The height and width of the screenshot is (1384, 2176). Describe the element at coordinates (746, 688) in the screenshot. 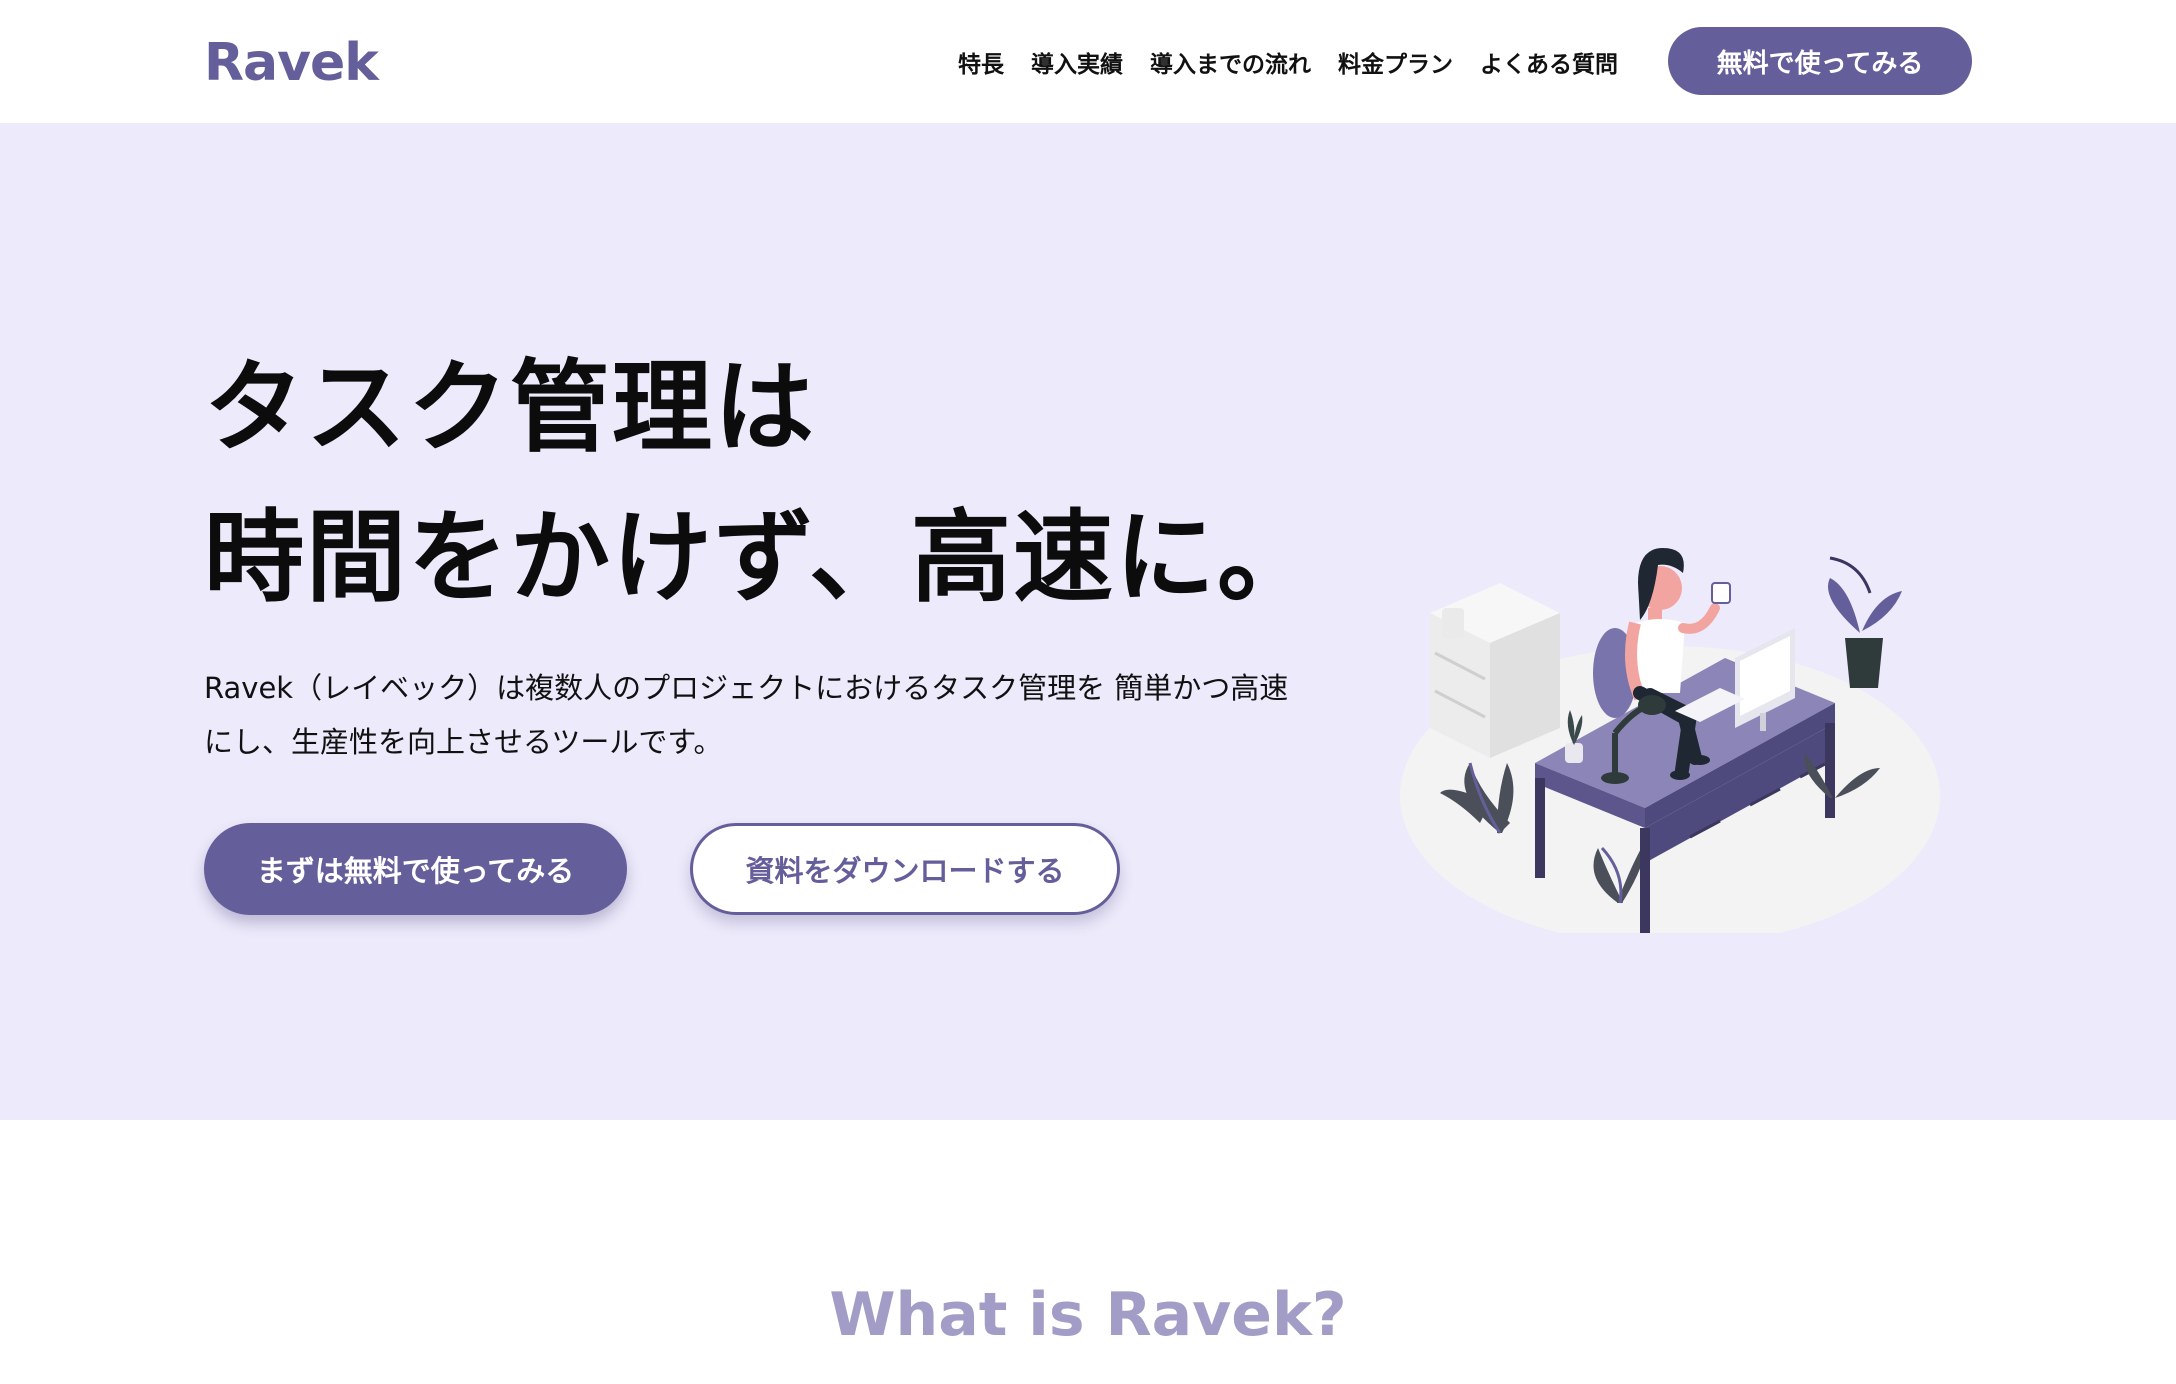

I see `hero-description-line-1: Ravek（レイベック）は複数人のプロジェクトにおけるタスク管理を 簡単かつ高速` at that location.